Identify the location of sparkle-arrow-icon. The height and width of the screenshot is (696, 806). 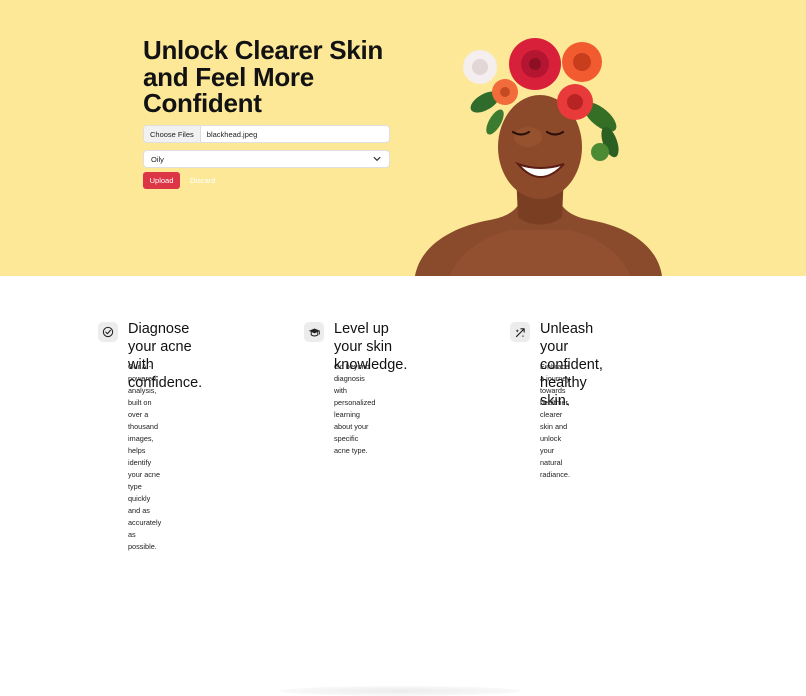
(520, 332).